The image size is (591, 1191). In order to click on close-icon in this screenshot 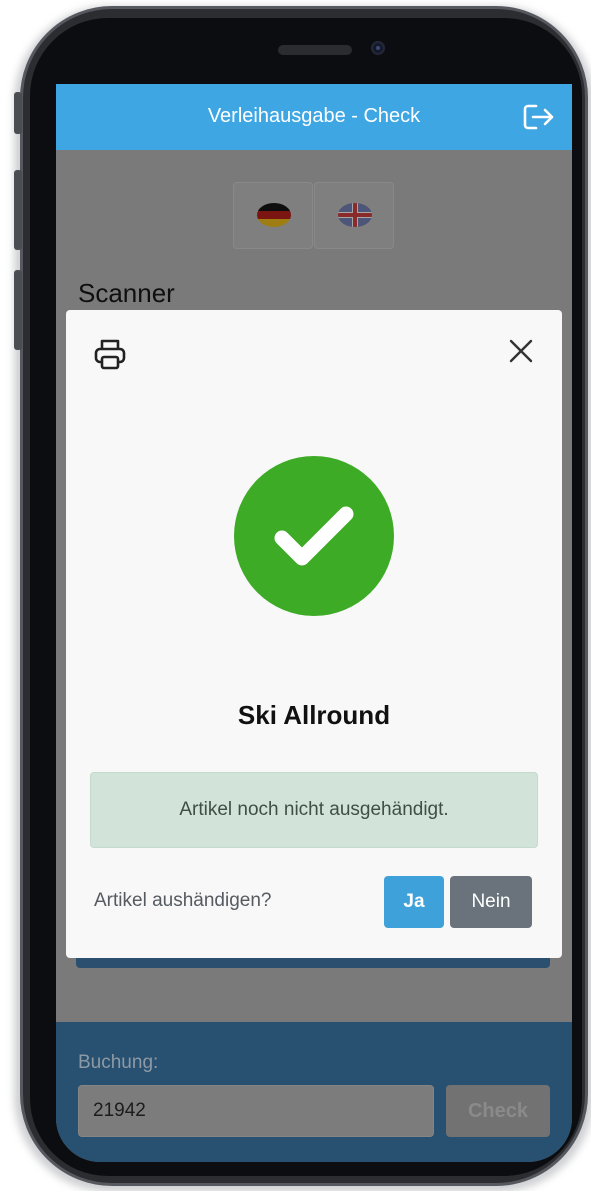, I will do `click(521, 351)`.